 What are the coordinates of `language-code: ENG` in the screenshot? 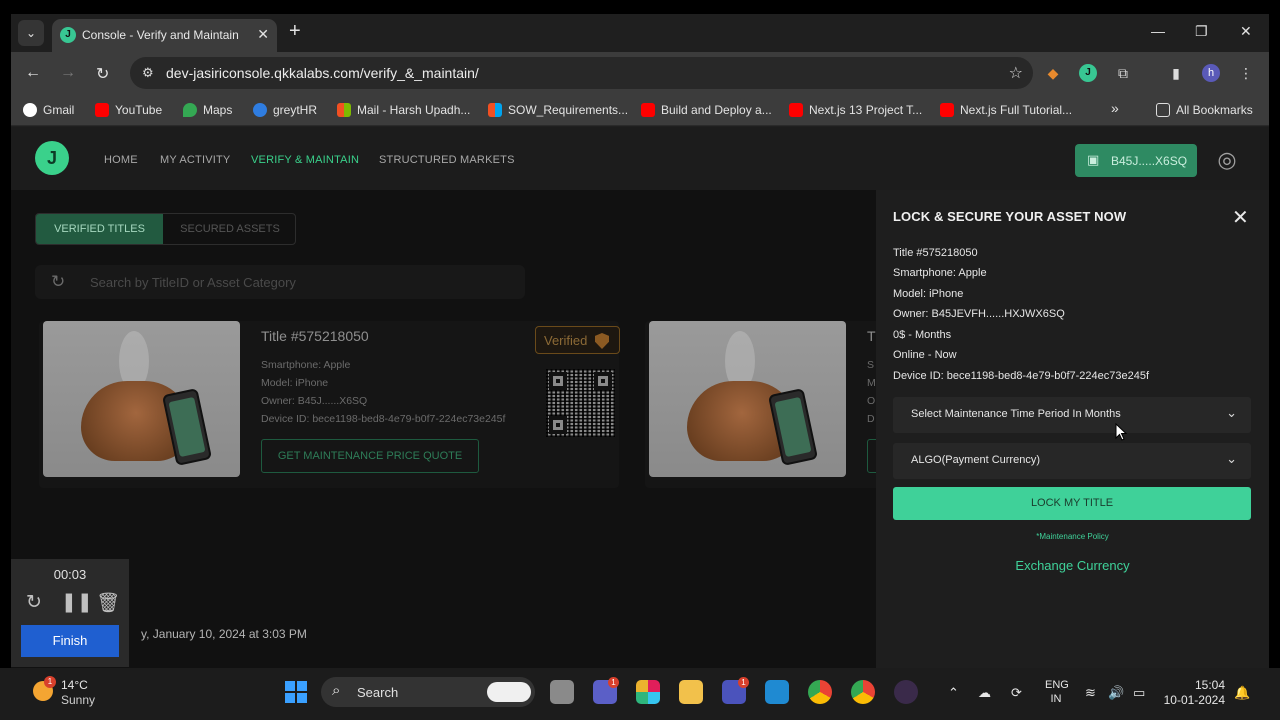 It's located at (1057, 685).